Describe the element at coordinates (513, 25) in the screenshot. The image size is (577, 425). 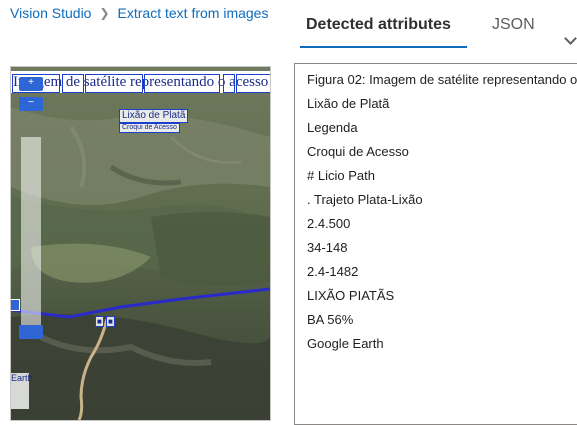
I see `tab-json: JSON` at that location.